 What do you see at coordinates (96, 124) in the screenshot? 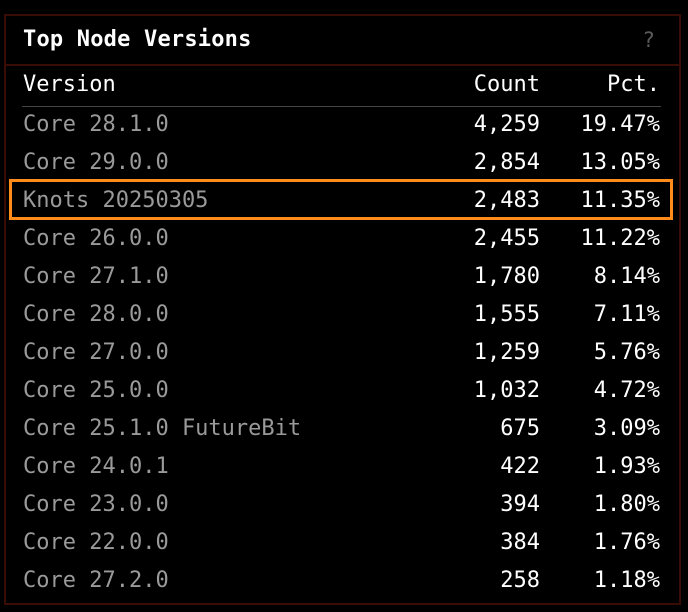
I see `row-version: Core 28.1.0` at bounding box center [96, 124].